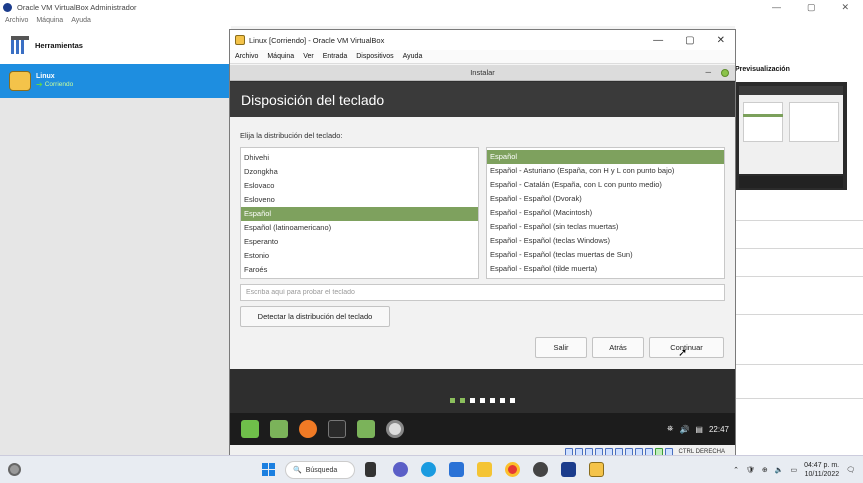 The height and width of the screenshot is (483, 863). I want to click on quit-button: Salir, so click(561, 347).